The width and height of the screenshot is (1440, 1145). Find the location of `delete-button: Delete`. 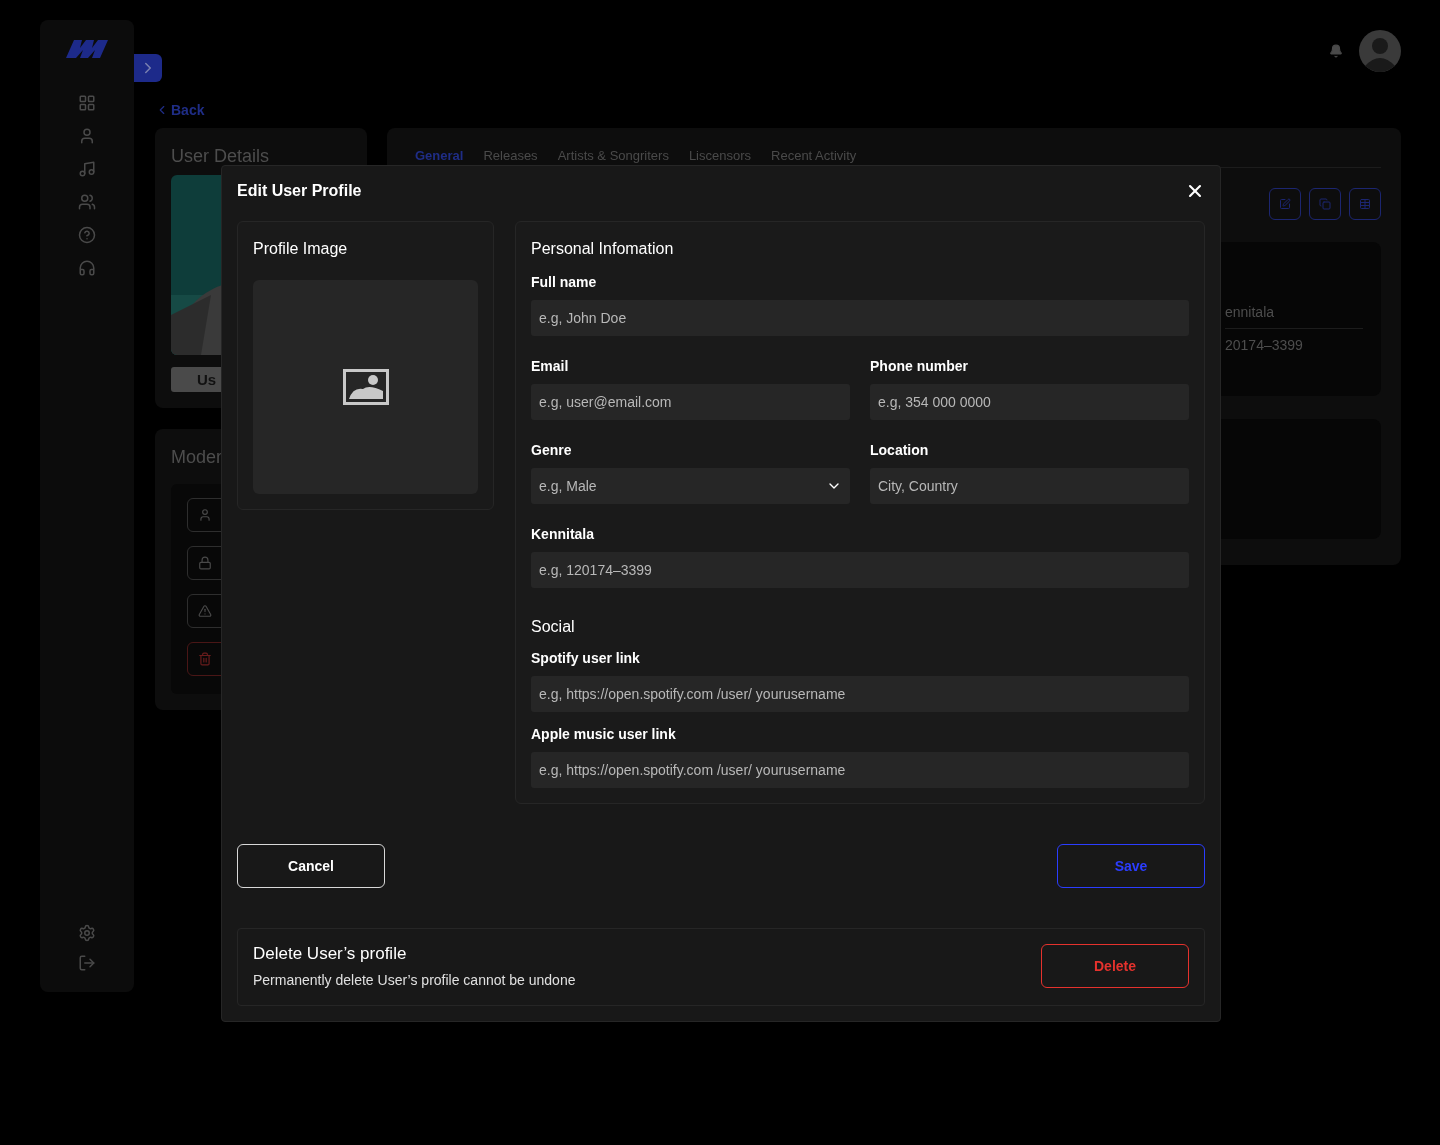

delete-button: Delete is located at coordinates (1115, 966).